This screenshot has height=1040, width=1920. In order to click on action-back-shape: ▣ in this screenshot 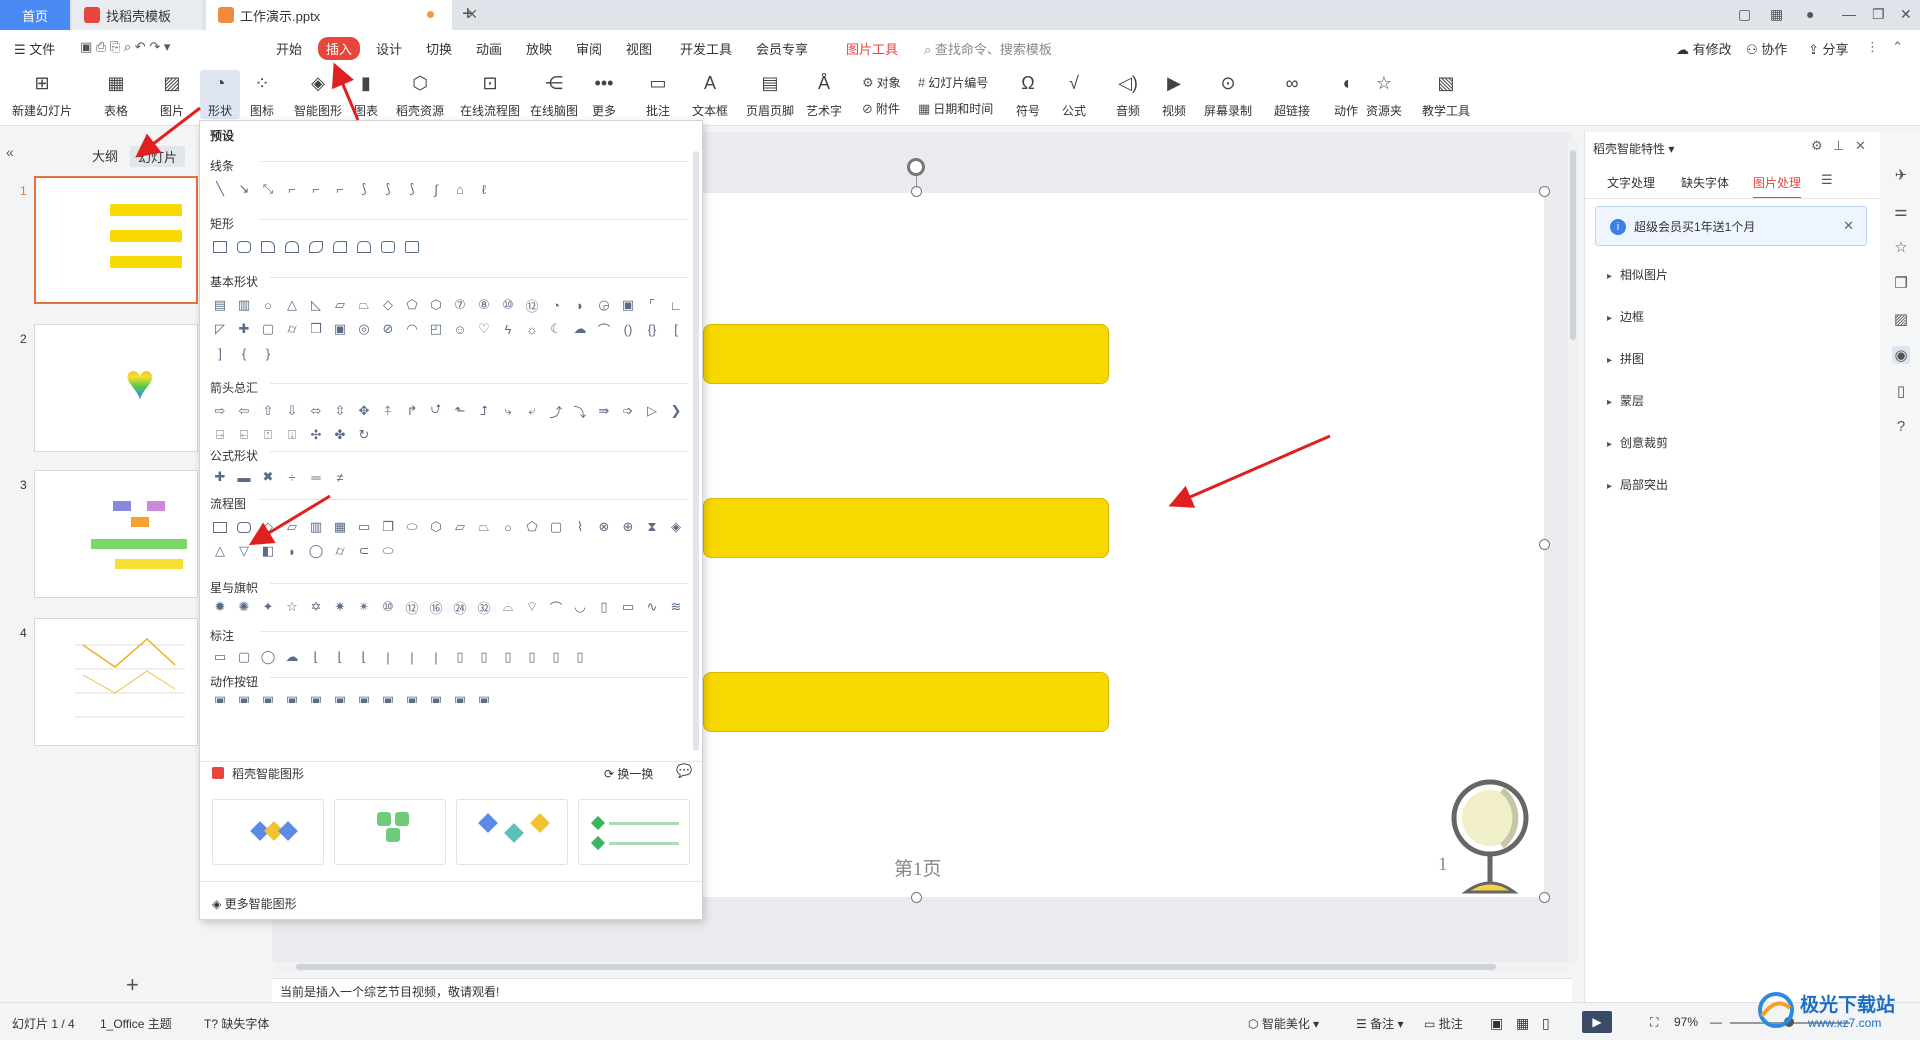, I will do `click(220, 697)`.